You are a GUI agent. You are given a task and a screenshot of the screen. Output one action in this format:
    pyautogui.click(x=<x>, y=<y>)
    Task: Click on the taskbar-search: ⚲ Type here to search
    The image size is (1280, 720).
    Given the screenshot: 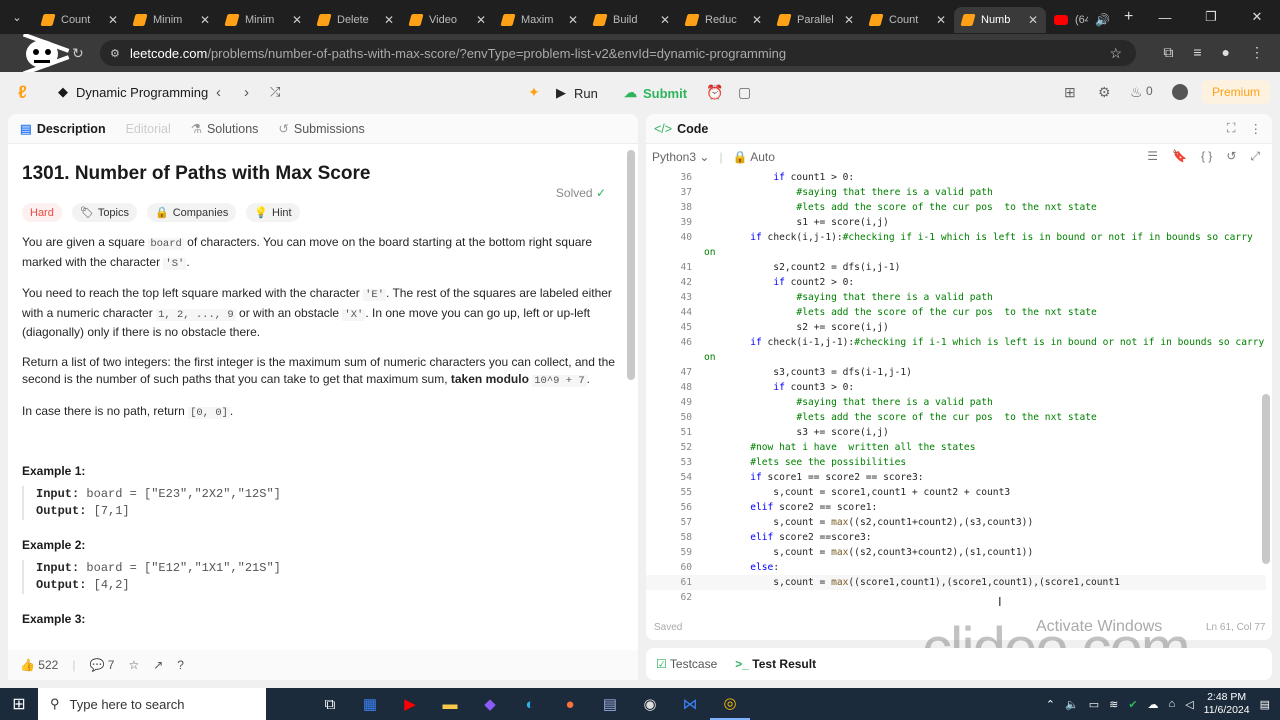 What is the action you would take?
    pyautogui.click(x=152, y=704)
    